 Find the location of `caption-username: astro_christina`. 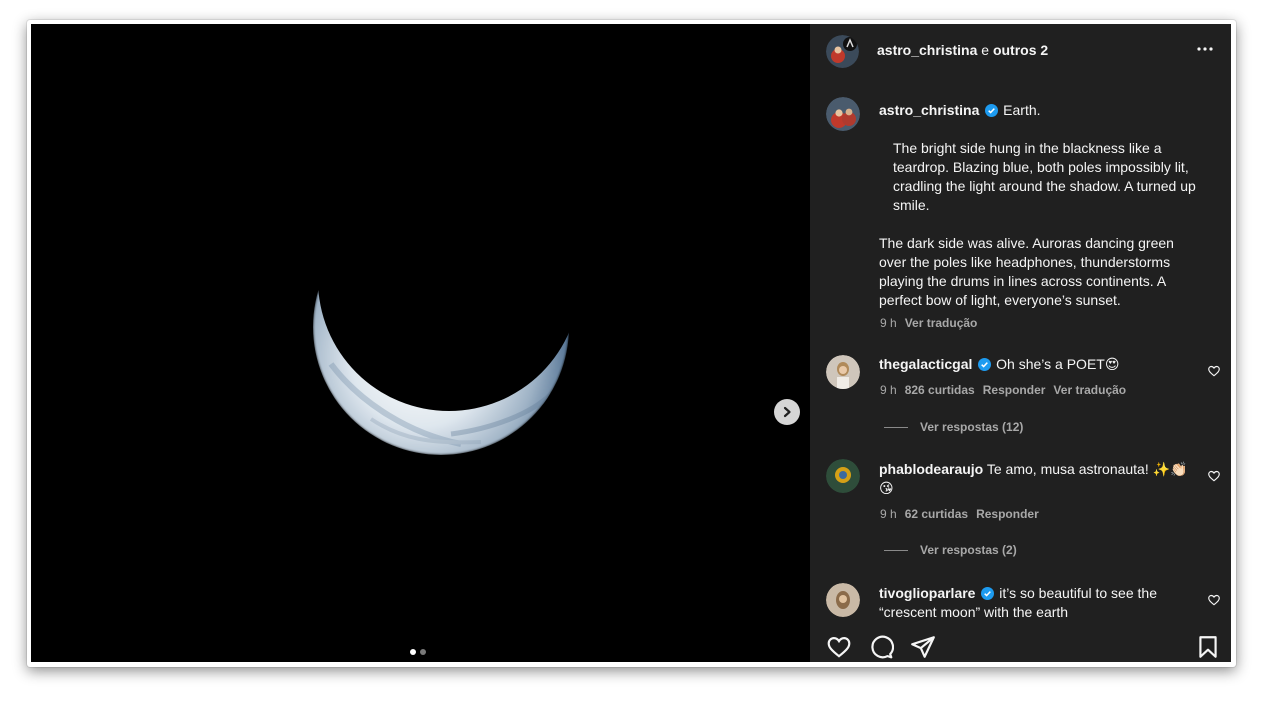

caption-username: astro_christina is located at coordinates (929, 110).